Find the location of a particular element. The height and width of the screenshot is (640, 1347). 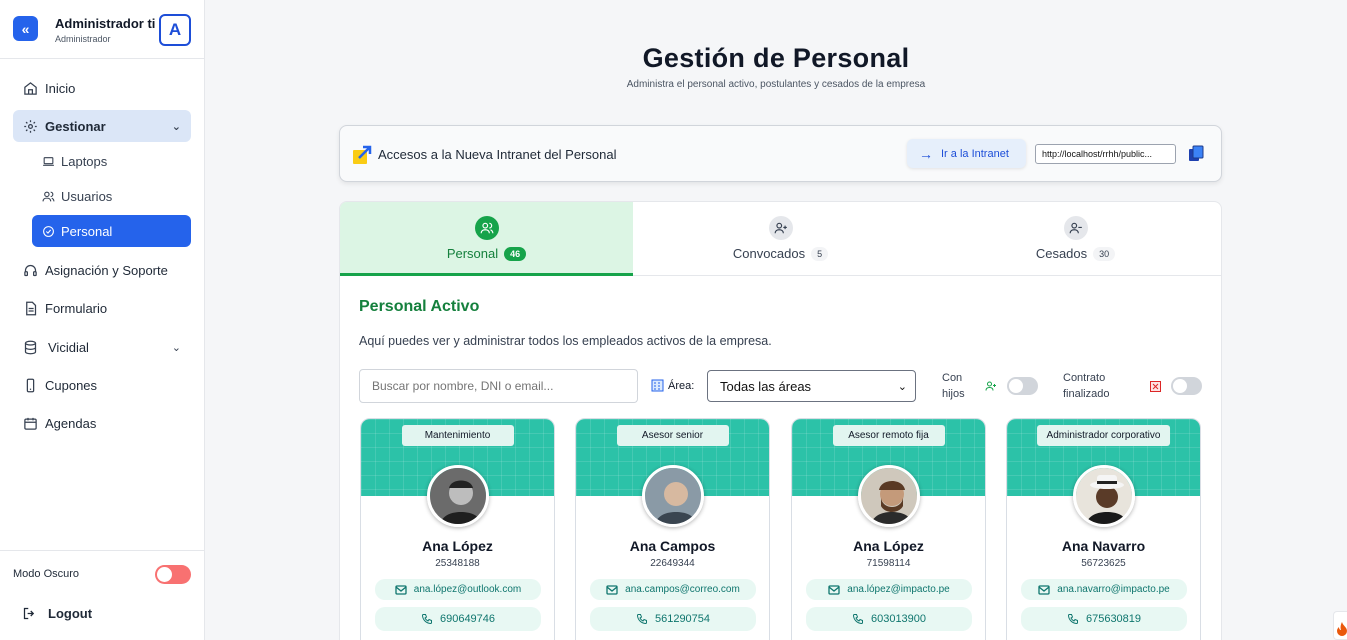

tab-label: Personal is located at coordinates (472, 253).